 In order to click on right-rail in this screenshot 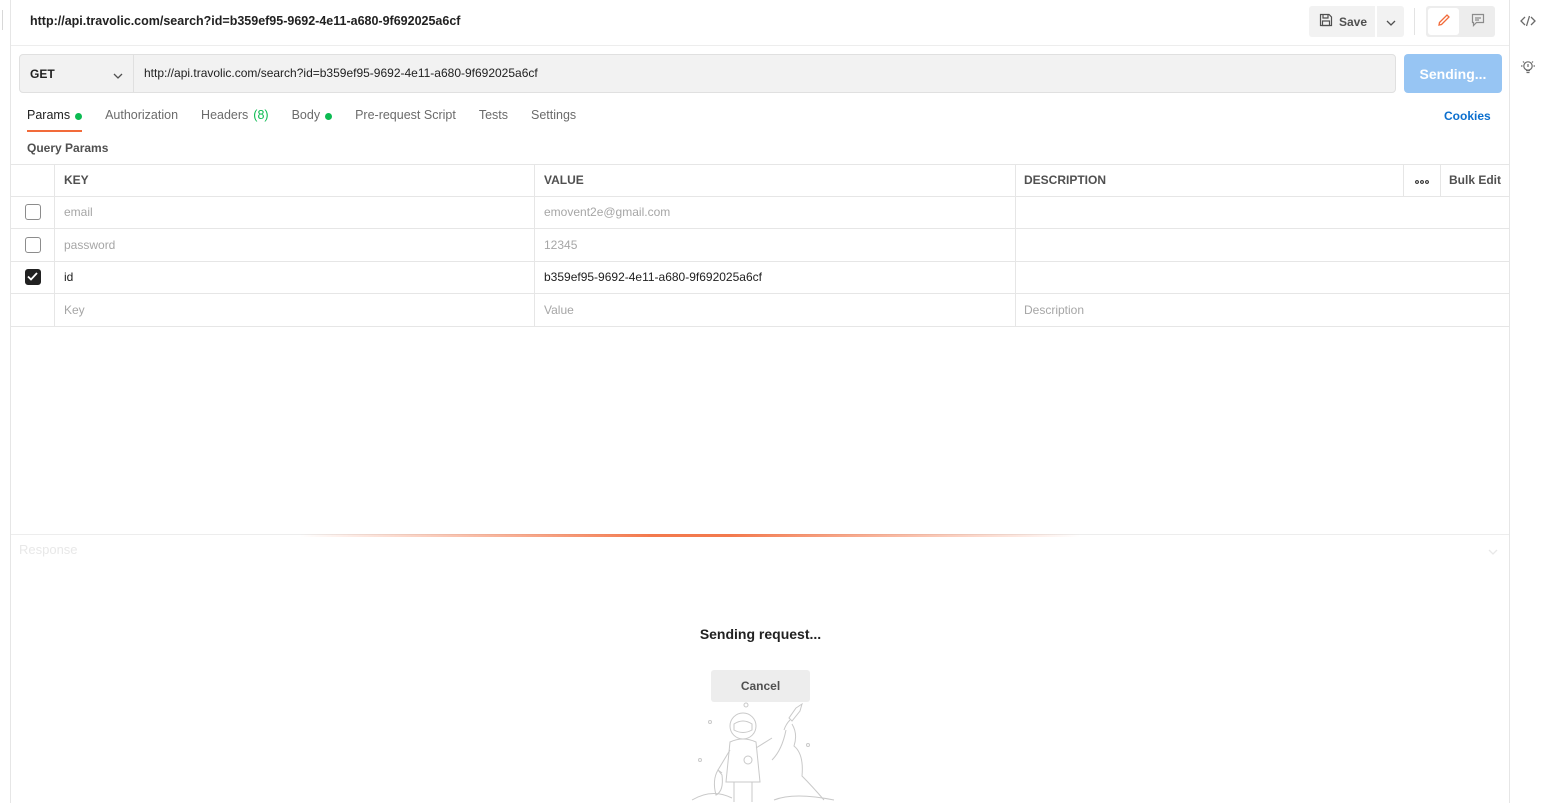, I will do `click(1526, 401)`.